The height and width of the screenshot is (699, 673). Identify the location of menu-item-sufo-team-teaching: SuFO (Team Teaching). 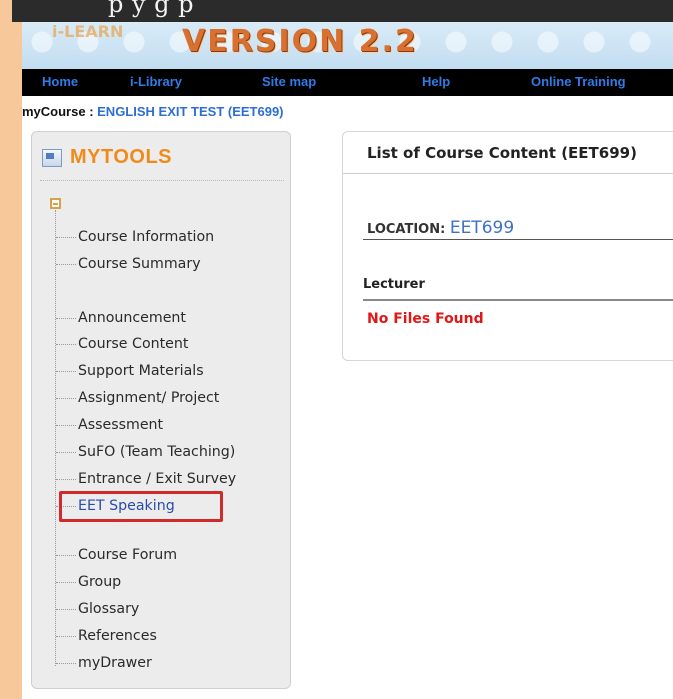
(145, 452).